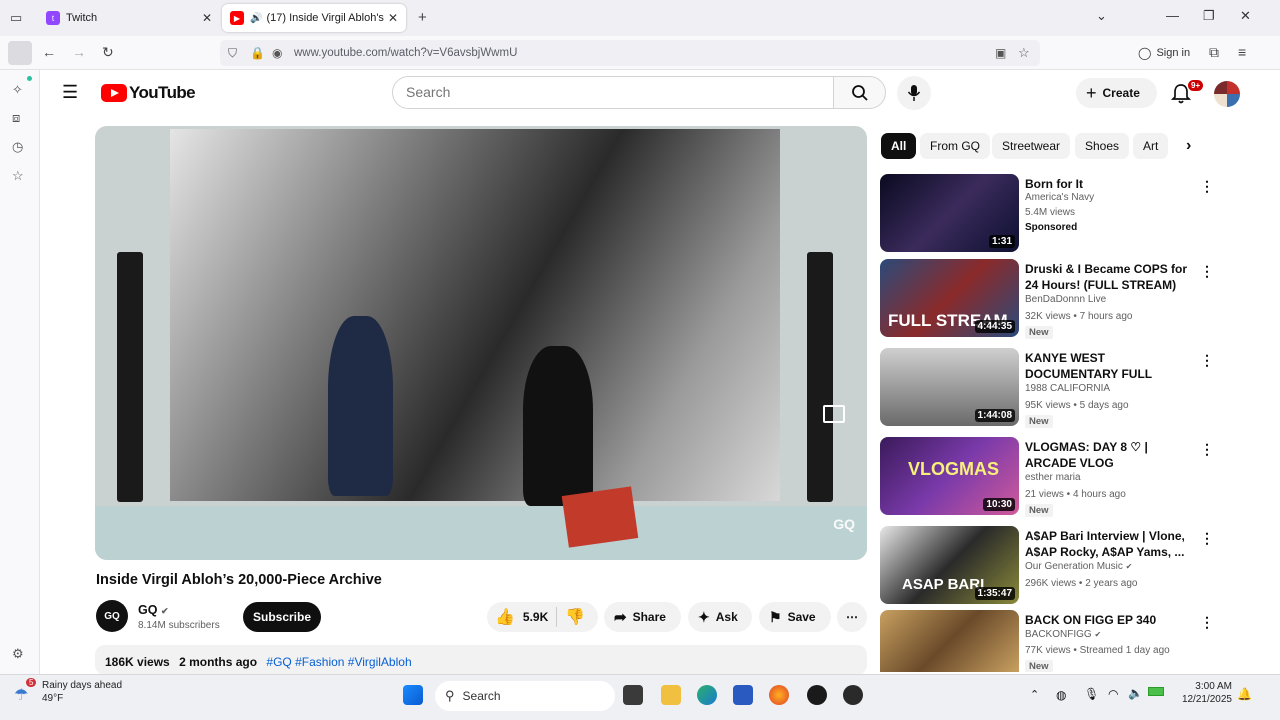 The width and height of the screenshot is (1280, 720). What do you see at coordinates (1110, 620) in the screenshot?
I see `recommendation-title: BACK ON FIGG EP 340` at bounding box center [1110, 620].